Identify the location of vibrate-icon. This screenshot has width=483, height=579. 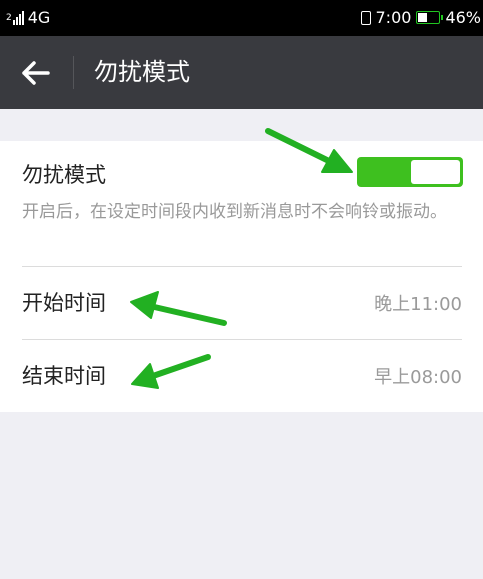
(365, 17).